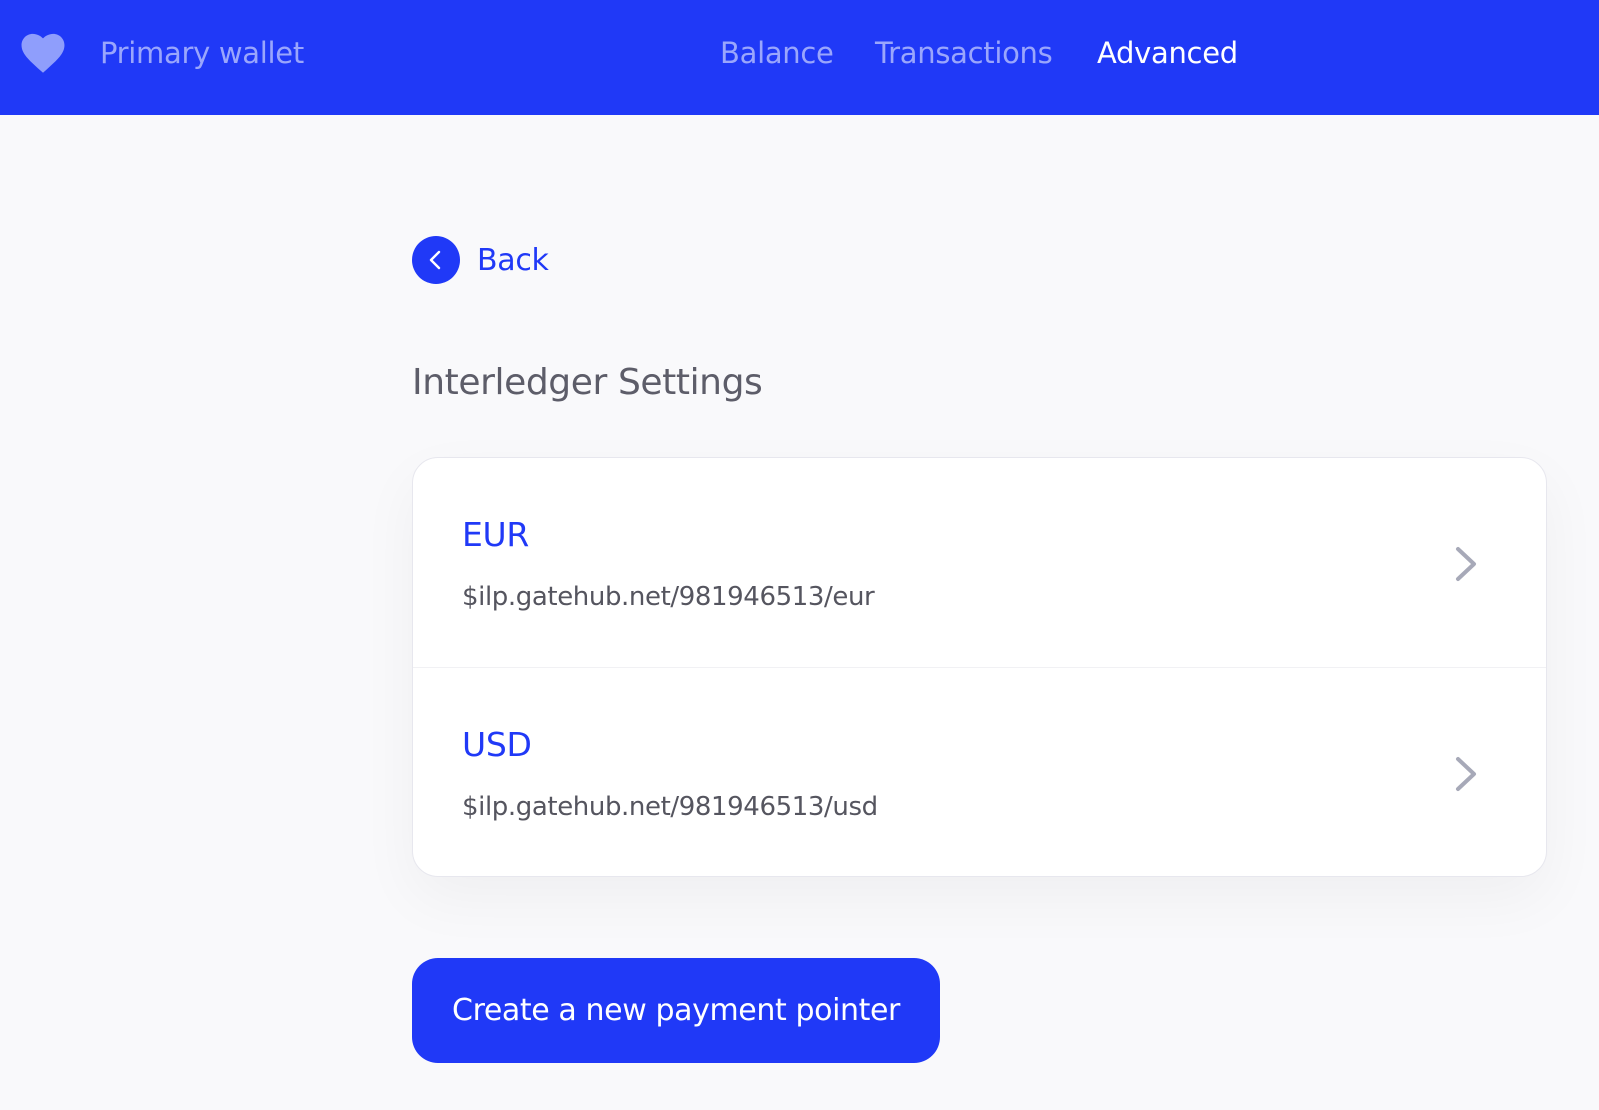 This screenshot has width=1599, height=1110. Describe the element at coordinates (964, 53) in the screenshot. I see `nav-transactions: Transactions` at that location.